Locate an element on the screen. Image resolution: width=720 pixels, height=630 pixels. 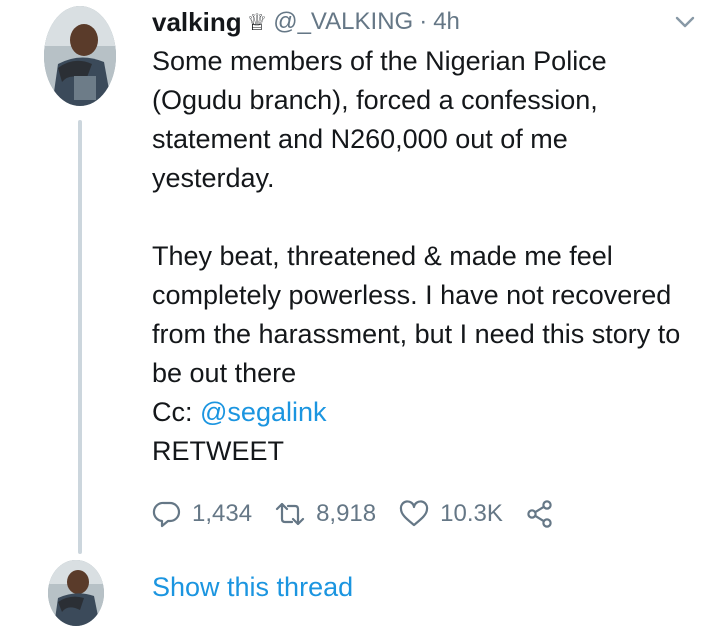
retweet-icon is located at coordinates (290, 514).